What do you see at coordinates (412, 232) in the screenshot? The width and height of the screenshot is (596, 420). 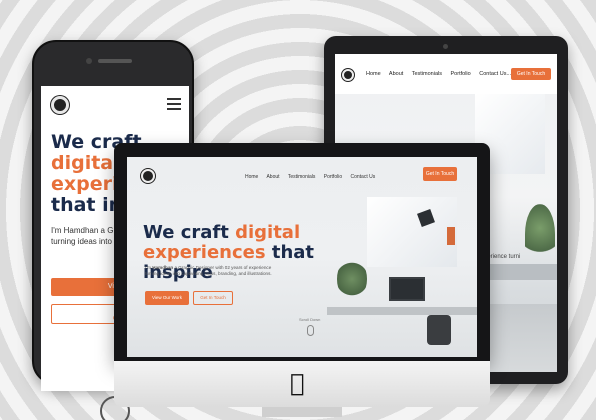 I see `window-image` at bounding box center [412, 232].